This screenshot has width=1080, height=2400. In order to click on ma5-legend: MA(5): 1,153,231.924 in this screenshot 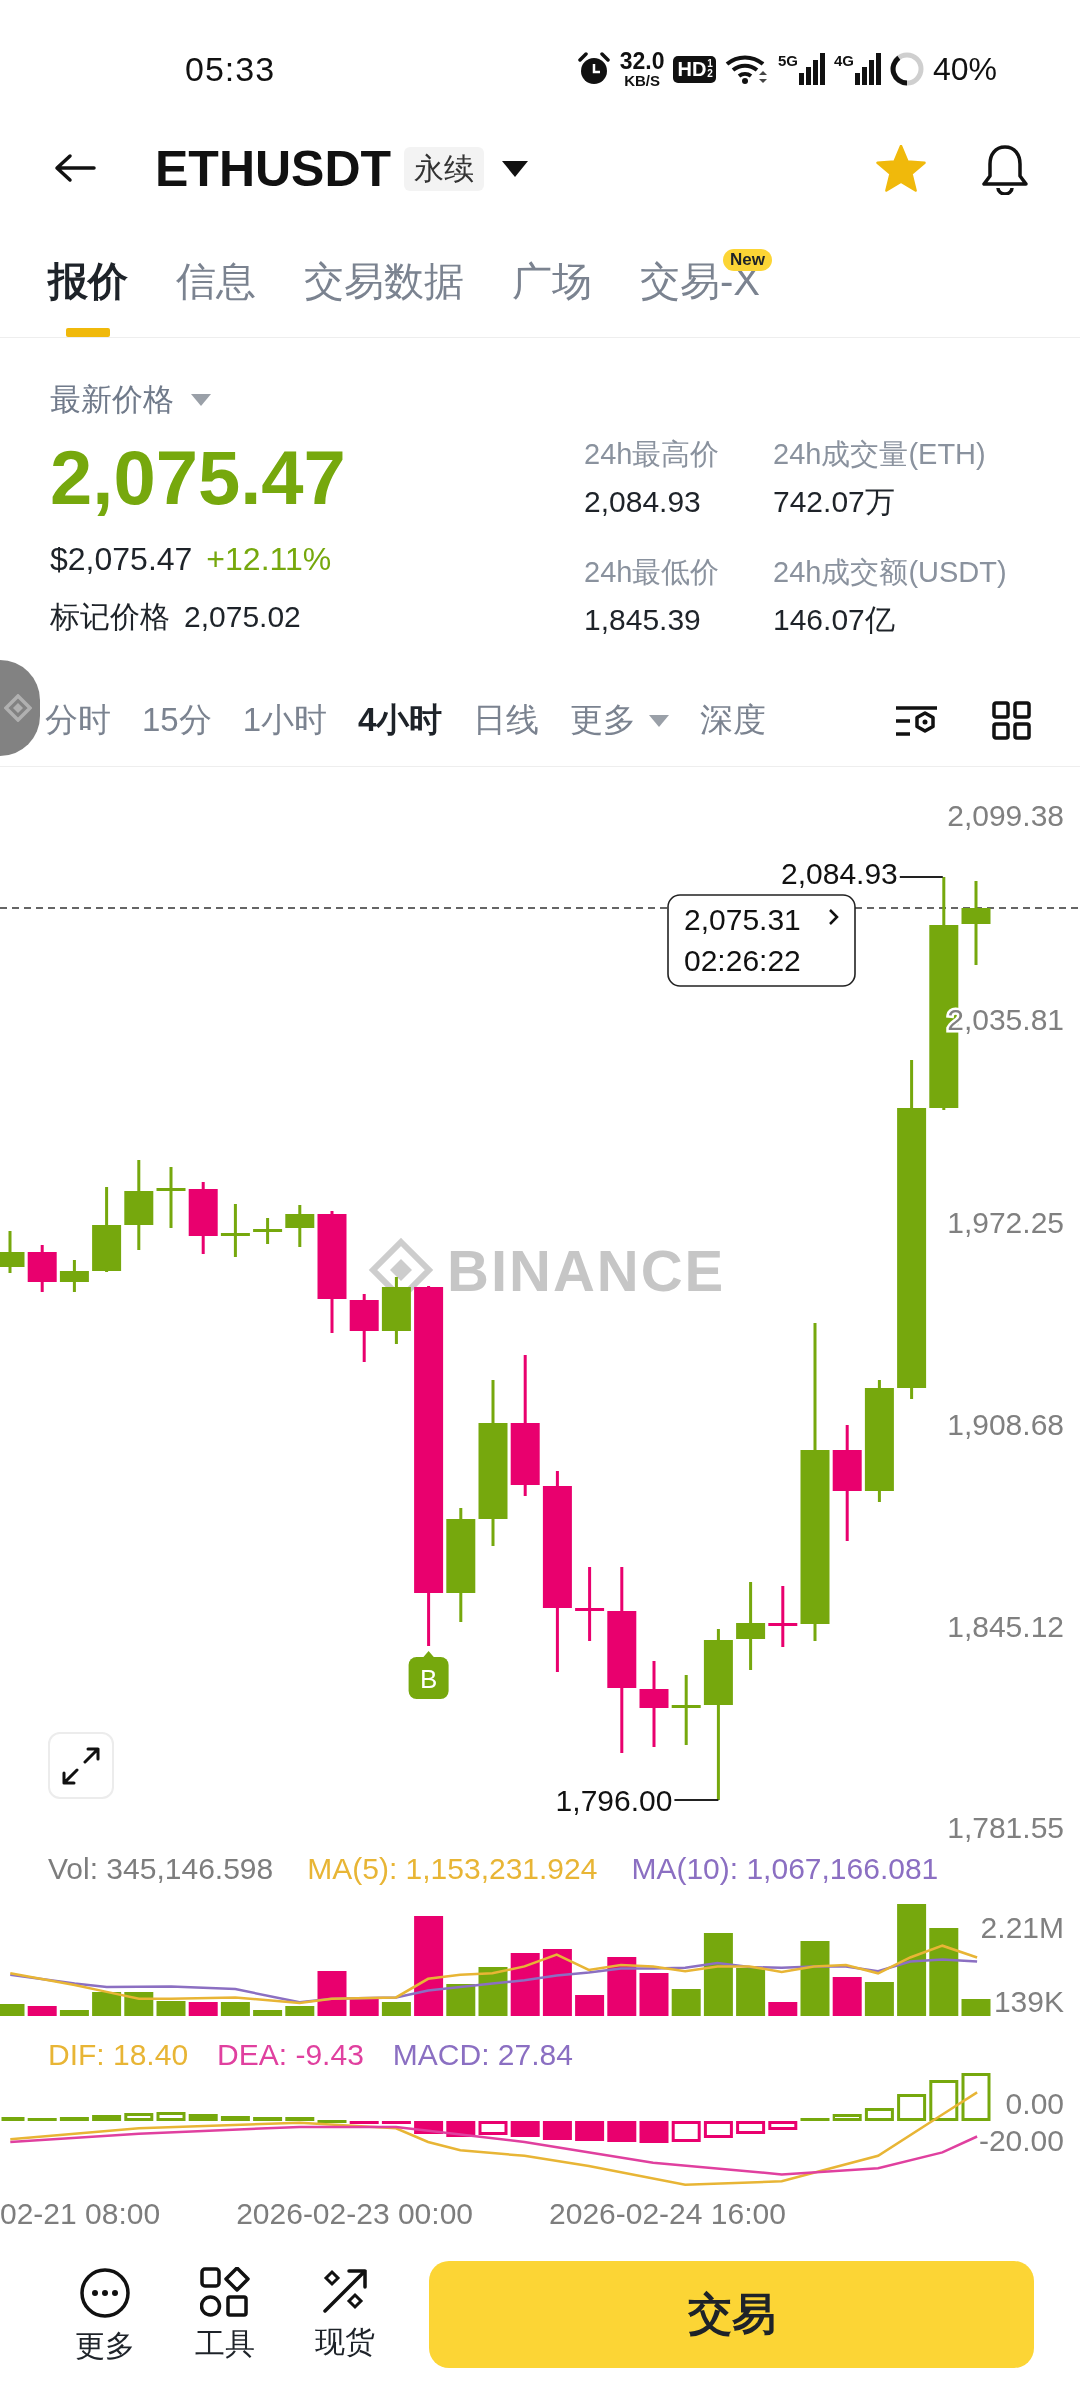, I will do `click(452, 1869)`.